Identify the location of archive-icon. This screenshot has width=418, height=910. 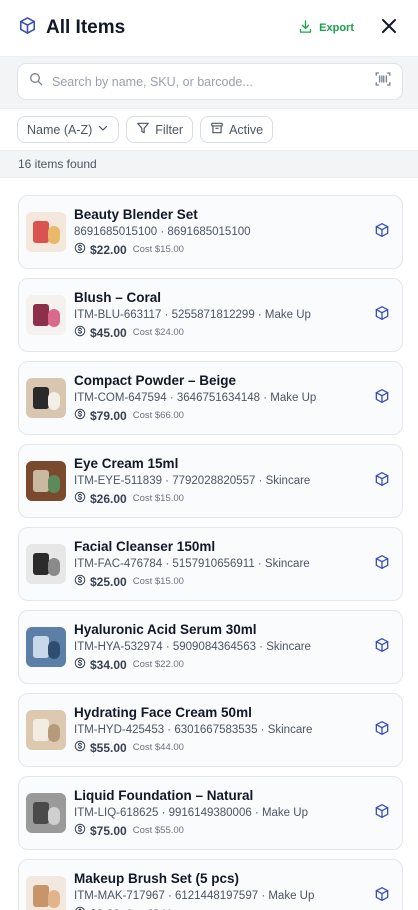
(217, 129).